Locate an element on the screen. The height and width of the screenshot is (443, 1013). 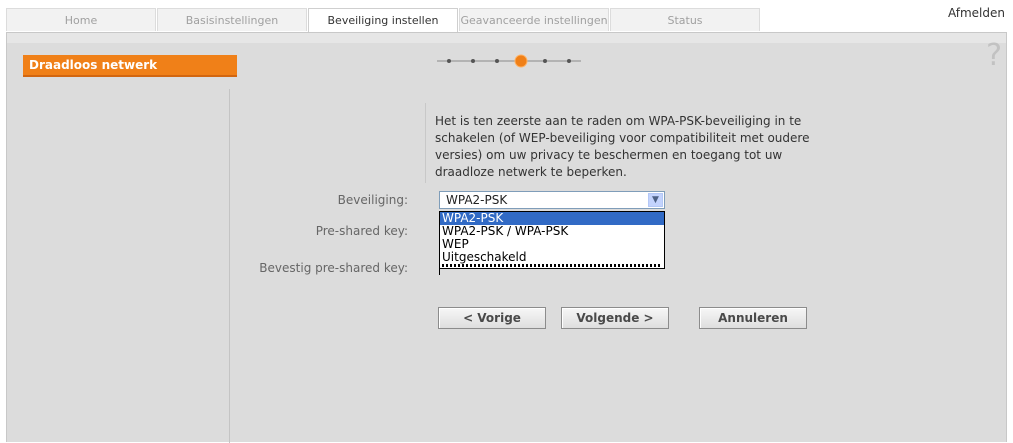
dropdown-bottom-edge is located at coordinates (552, 265).